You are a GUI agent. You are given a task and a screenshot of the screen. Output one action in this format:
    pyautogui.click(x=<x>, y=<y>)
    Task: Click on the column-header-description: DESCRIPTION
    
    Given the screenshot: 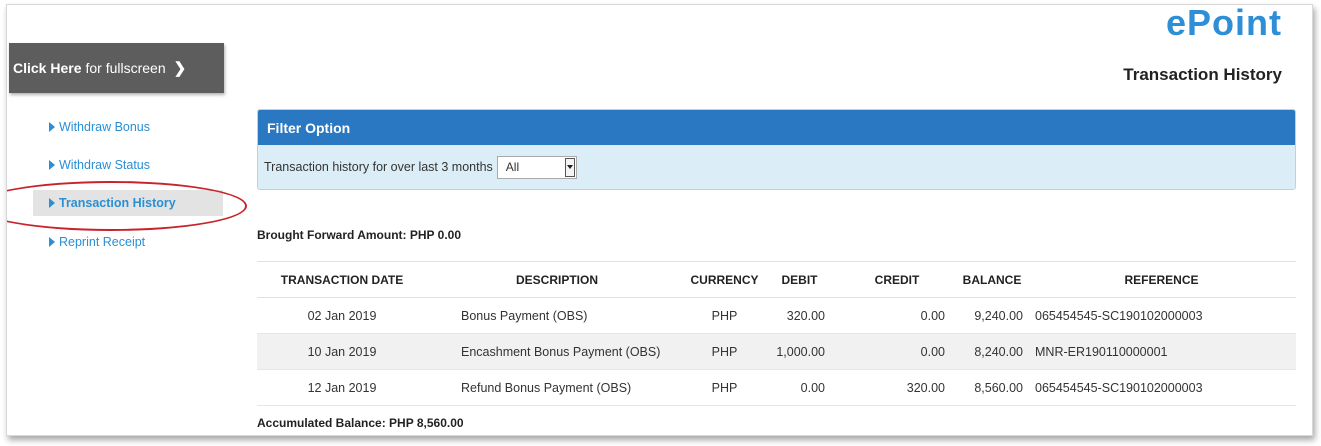 What is the action you would take?
    pyautogui.click(x=557, y=279)
    